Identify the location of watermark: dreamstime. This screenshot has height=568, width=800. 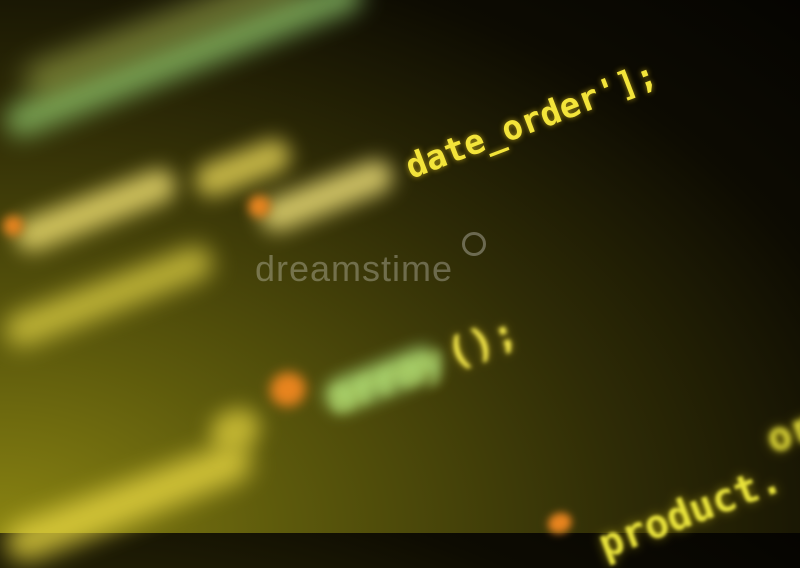
(354, 268).